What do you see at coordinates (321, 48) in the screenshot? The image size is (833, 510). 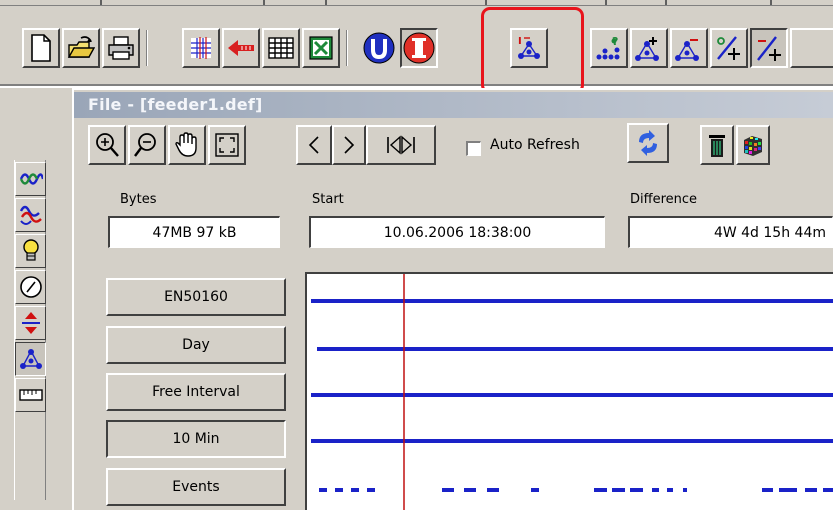 I see `excel-export-icon` at bounding box center [321, 48].